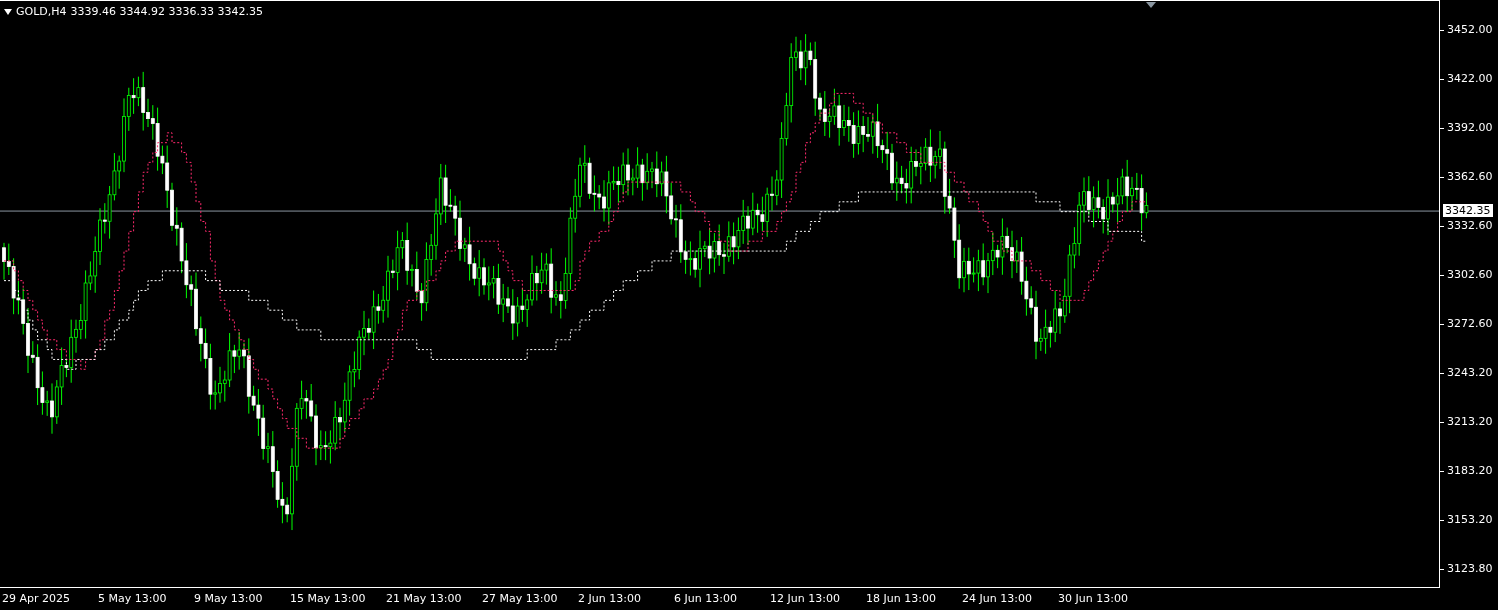 Image resolution: width=1498 pixels, height=610 pixels. I want to click on price-label: 3213.20, so click(1470, 421).